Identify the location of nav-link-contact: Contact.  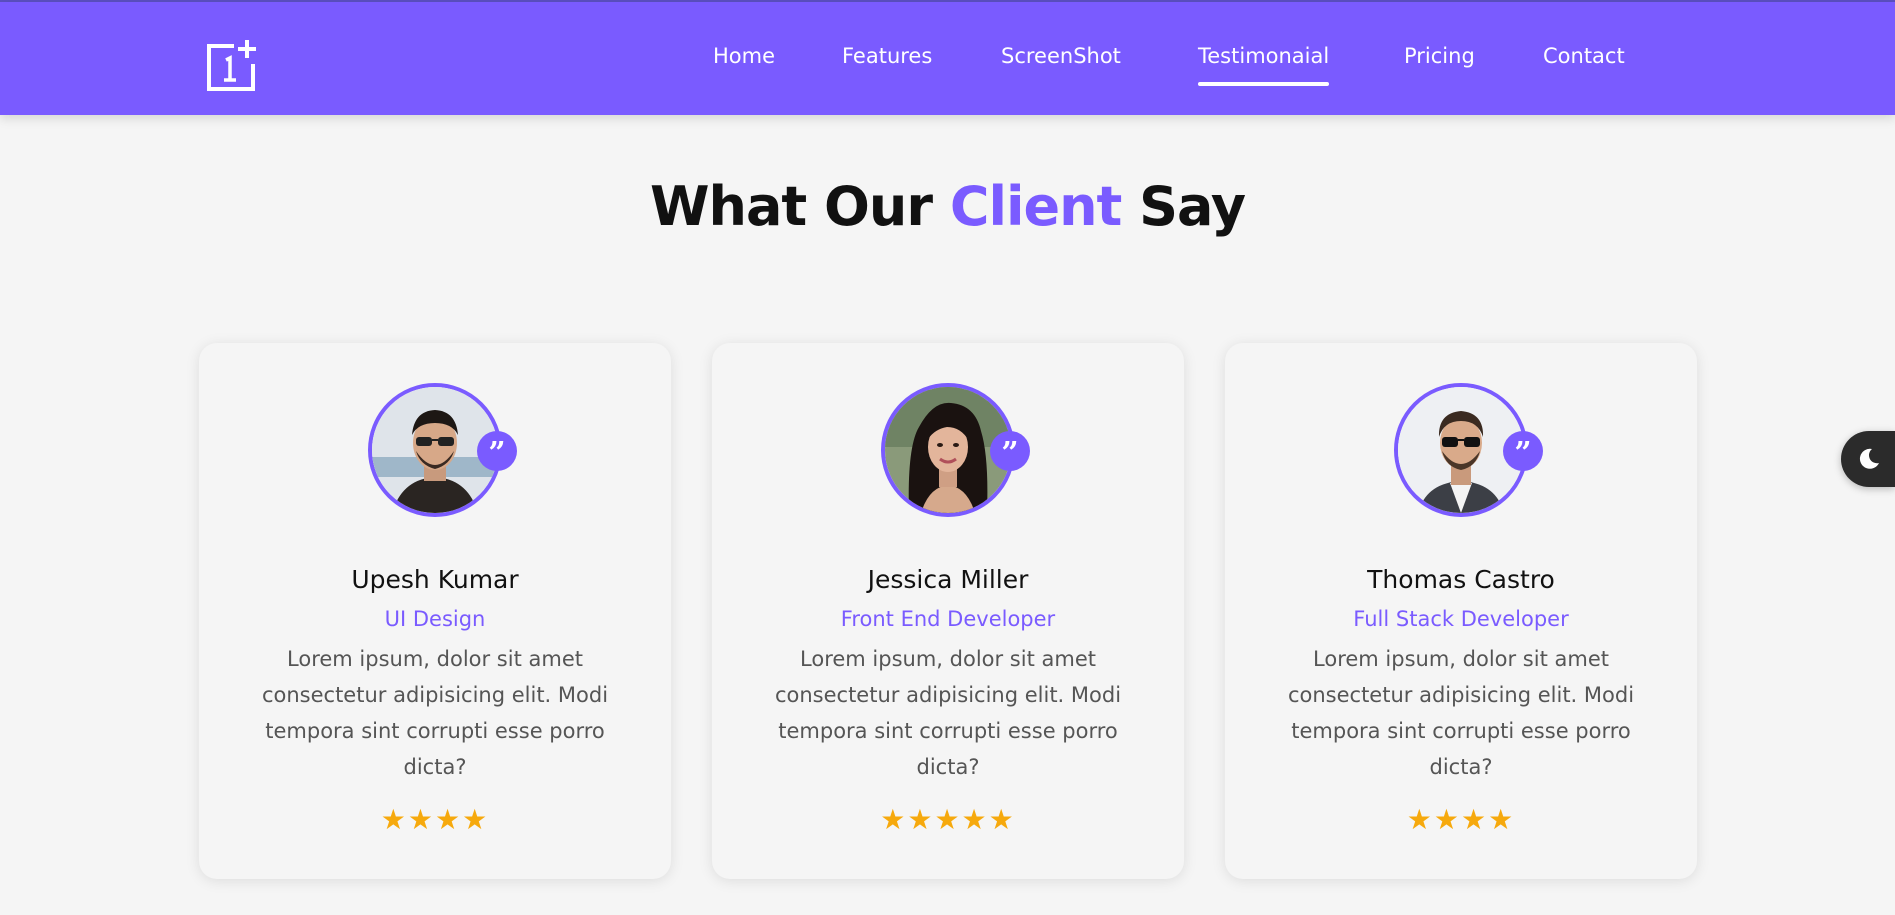
(1584, 59).